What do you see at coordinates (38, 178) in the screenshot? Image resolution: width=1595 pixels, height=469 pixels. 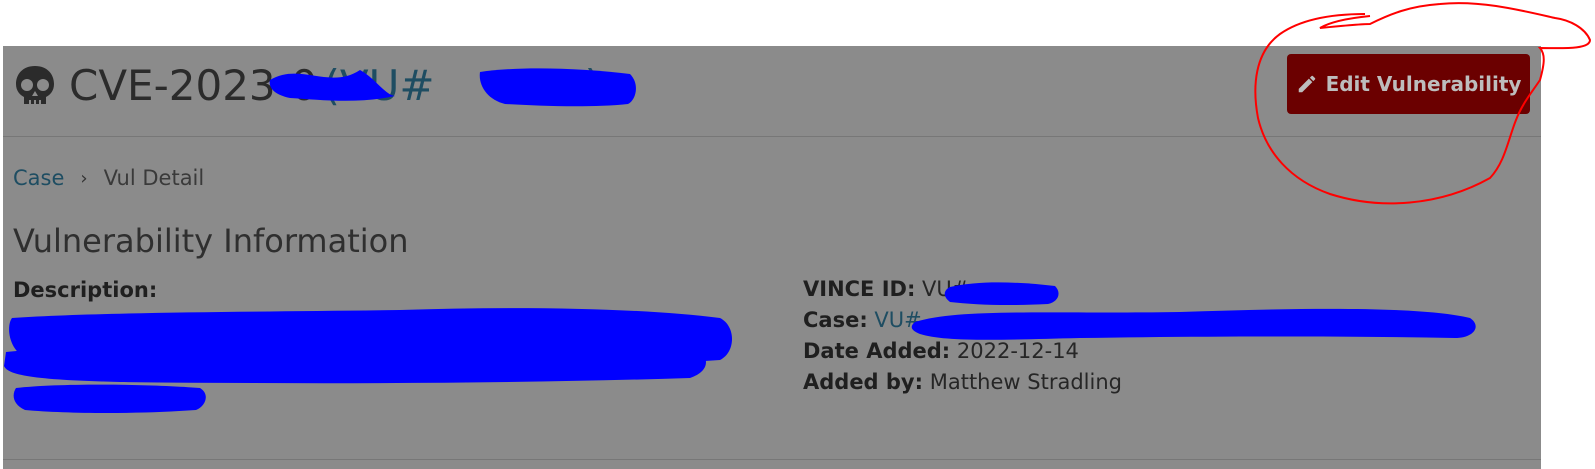 I see `breadcrumb-case: Case` at bounding box center [38, 178].